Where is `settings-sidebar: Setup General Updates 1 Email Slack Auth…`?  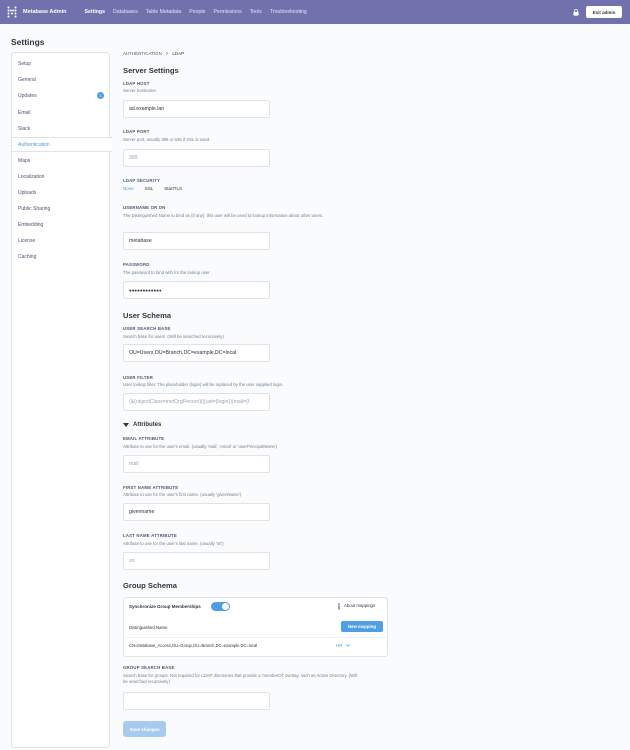 settings-sidebar: Setup General Updates 1 Email Slack Auth… is located at coordinates (61, 400).